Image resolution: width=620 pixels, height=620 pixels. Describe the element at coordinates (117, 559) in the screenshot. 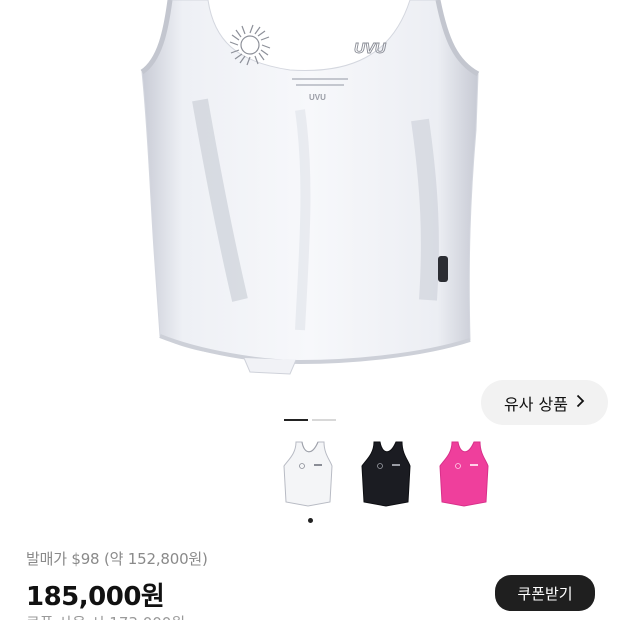

I see `retail-price: 발매가 $98 (약 152,800원)` at that location.